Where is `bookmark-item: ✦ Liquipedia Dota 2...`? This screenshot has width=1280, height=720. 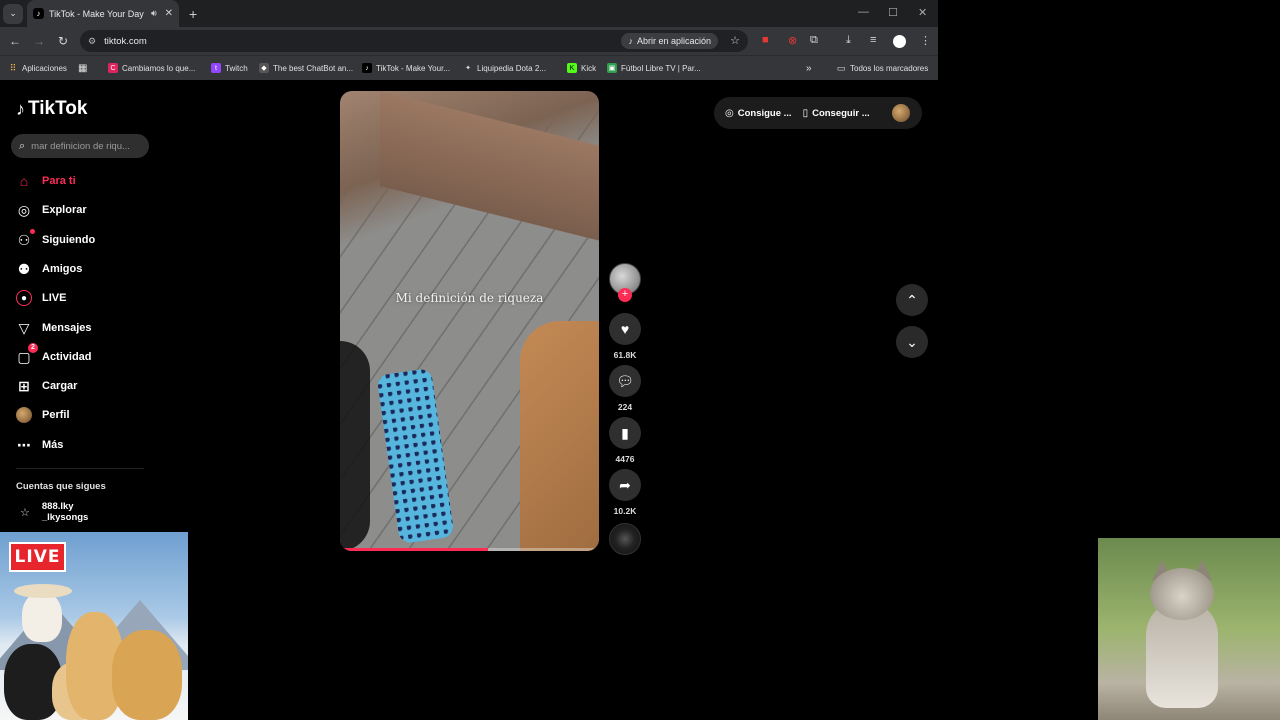 bookmark-item: ✦ Liquipedia Dota 2... is located at coordinates (504, 68).